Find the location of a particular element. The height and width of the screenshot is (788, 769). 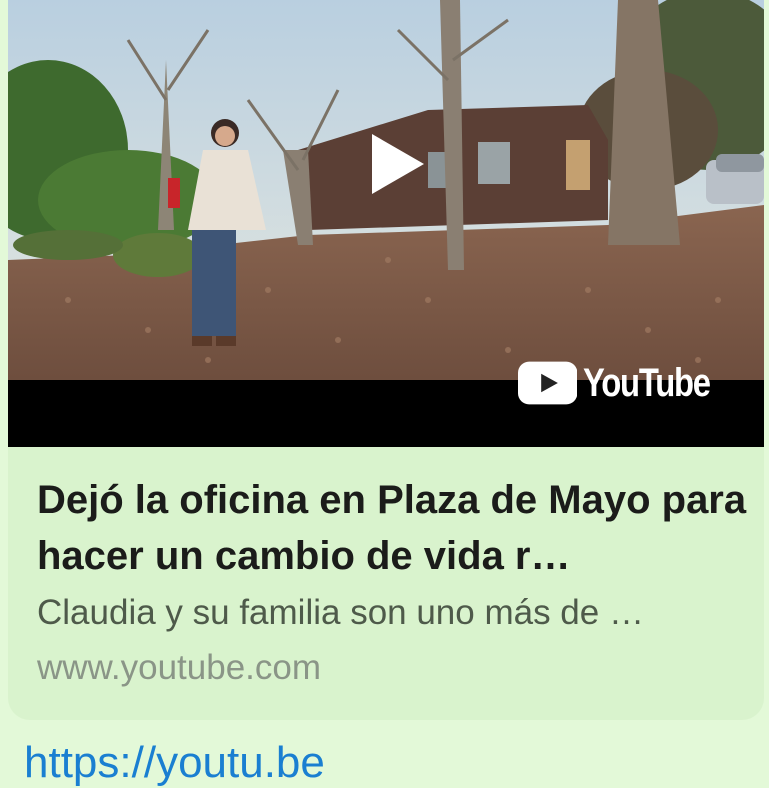

youtube-logo: YouTube is located at coordinates (628, 383).